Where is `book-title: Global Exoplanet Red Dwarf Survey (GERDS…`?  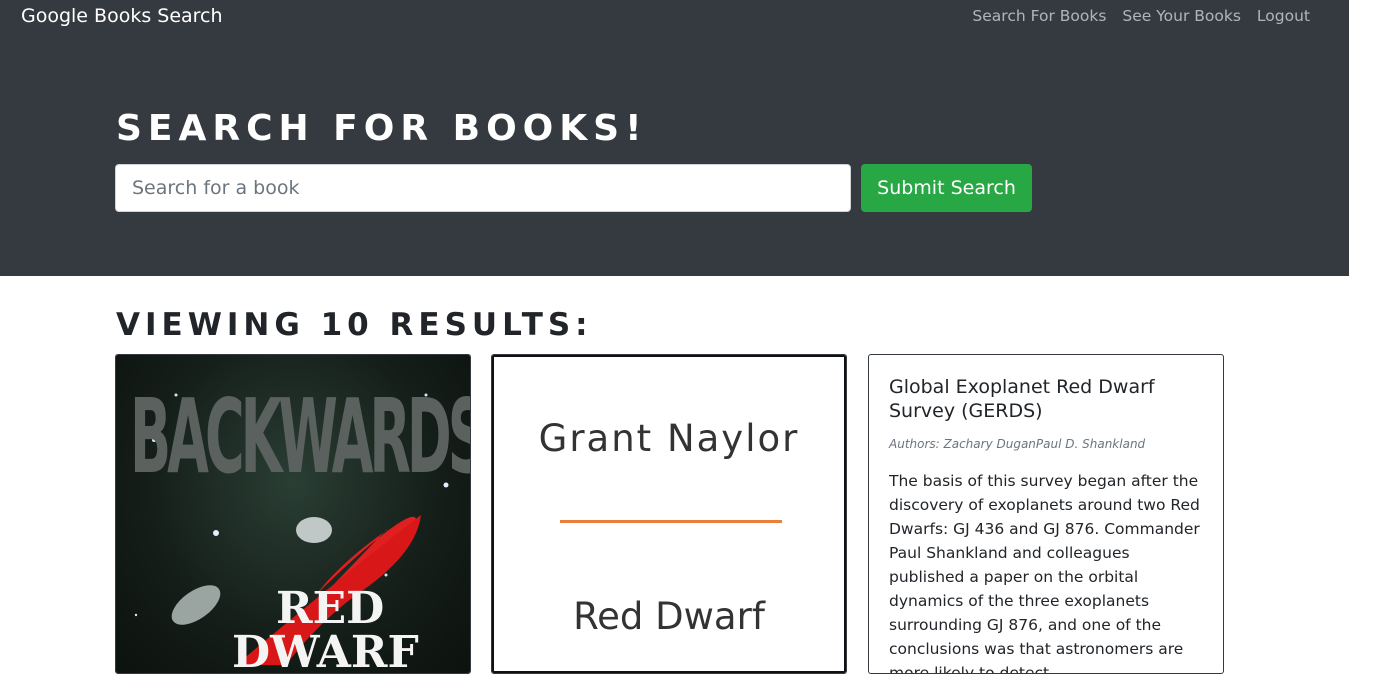 book-title: Global Exoplanet Red Dwarf Survey (GERDS… is located at coordinates (1022, 399).